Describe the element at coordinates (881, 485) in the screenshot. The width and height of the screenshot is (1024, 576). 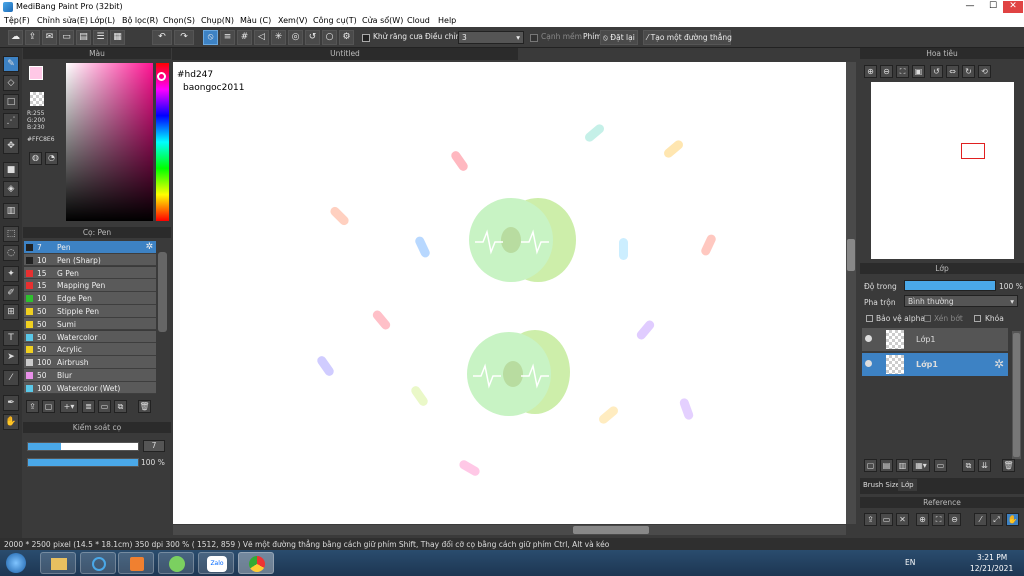
I see `tab-brush-size: Brush Size` at that location.